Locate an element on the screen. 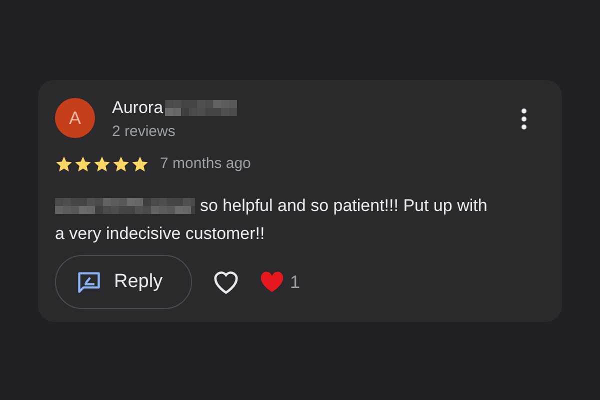  author-name: Aurora is located at coordinates (138, 108).